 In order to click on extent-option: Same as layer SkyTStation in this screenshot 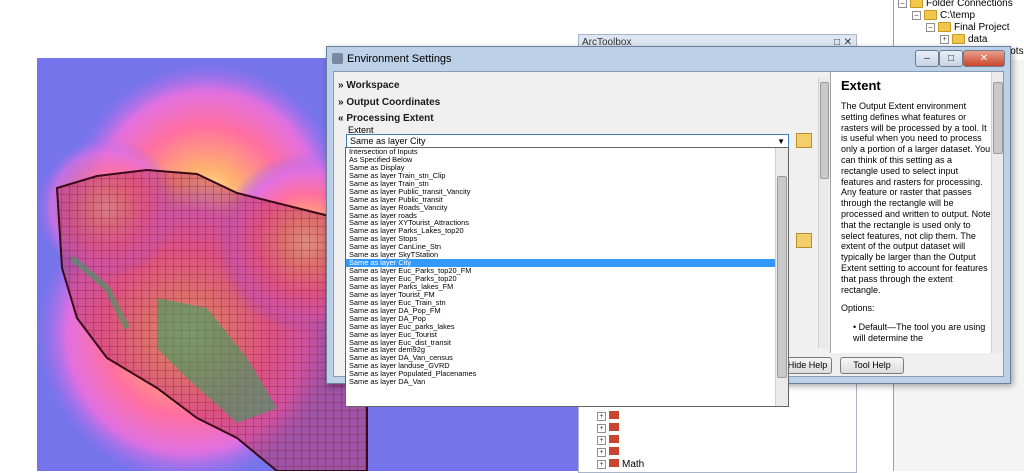, I will do `click(567, 255)`.